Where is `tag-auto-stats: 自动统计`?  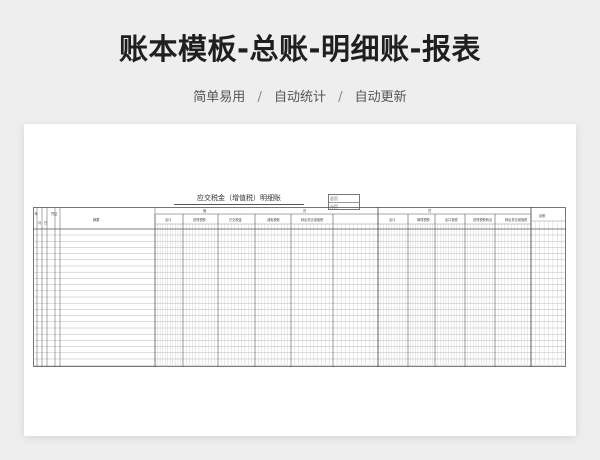 tag-auto-stats: 自动统计 is located at coordinates (299, 97).